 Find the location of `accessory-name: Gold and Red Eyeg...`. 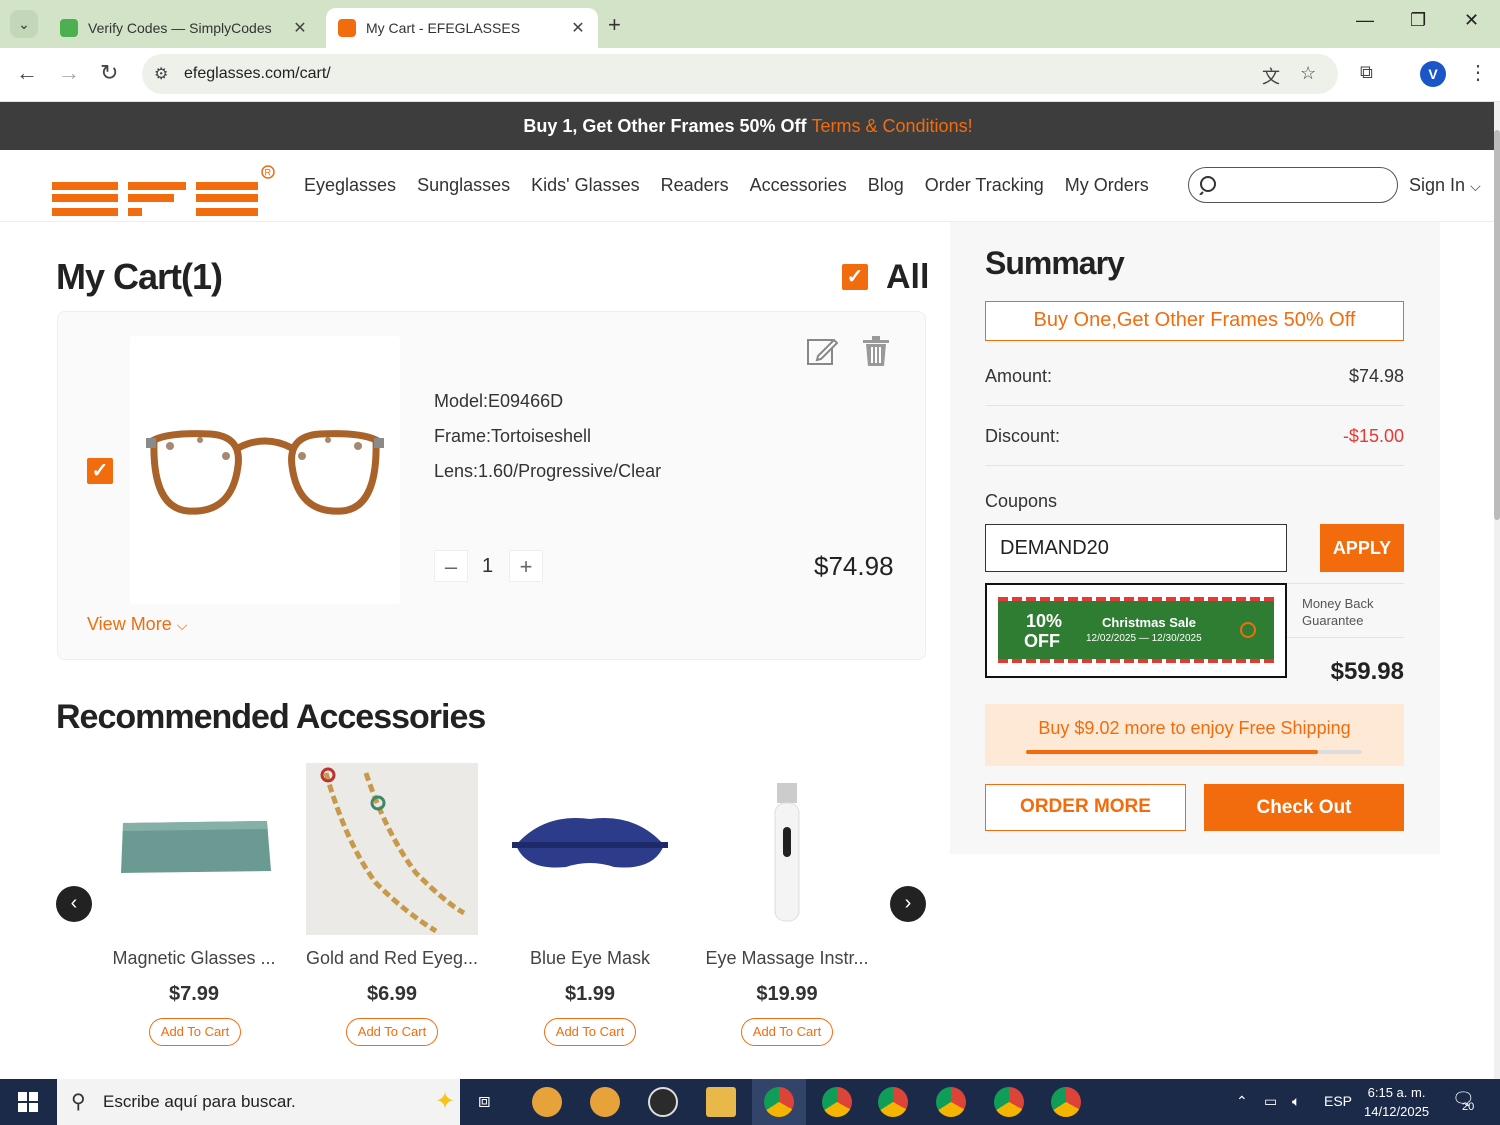

accessory-name: Gold and Red Eyeg... is located at coordinates (392, 958).